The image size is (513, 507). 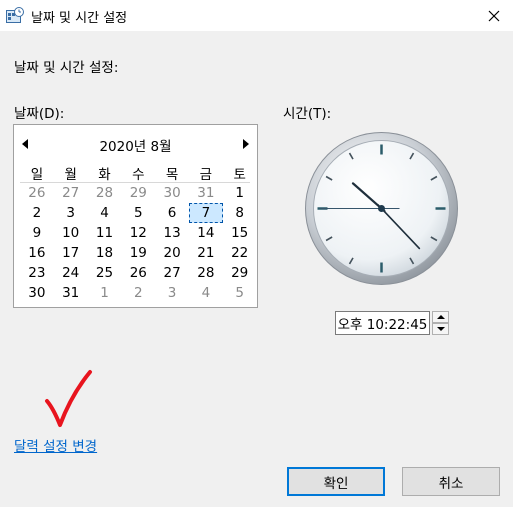 I want to click on calendar-day: 21, so click(x=206, y=253).